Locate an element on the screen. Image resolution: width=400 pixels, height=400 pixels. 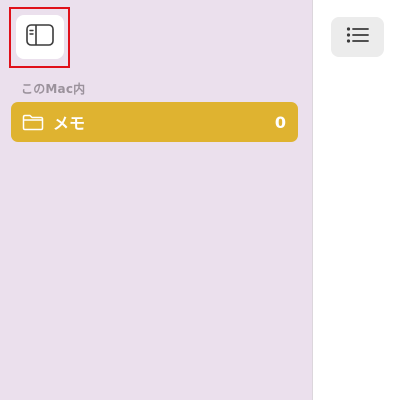
list-view-icon is located at coordinates (358, 37).